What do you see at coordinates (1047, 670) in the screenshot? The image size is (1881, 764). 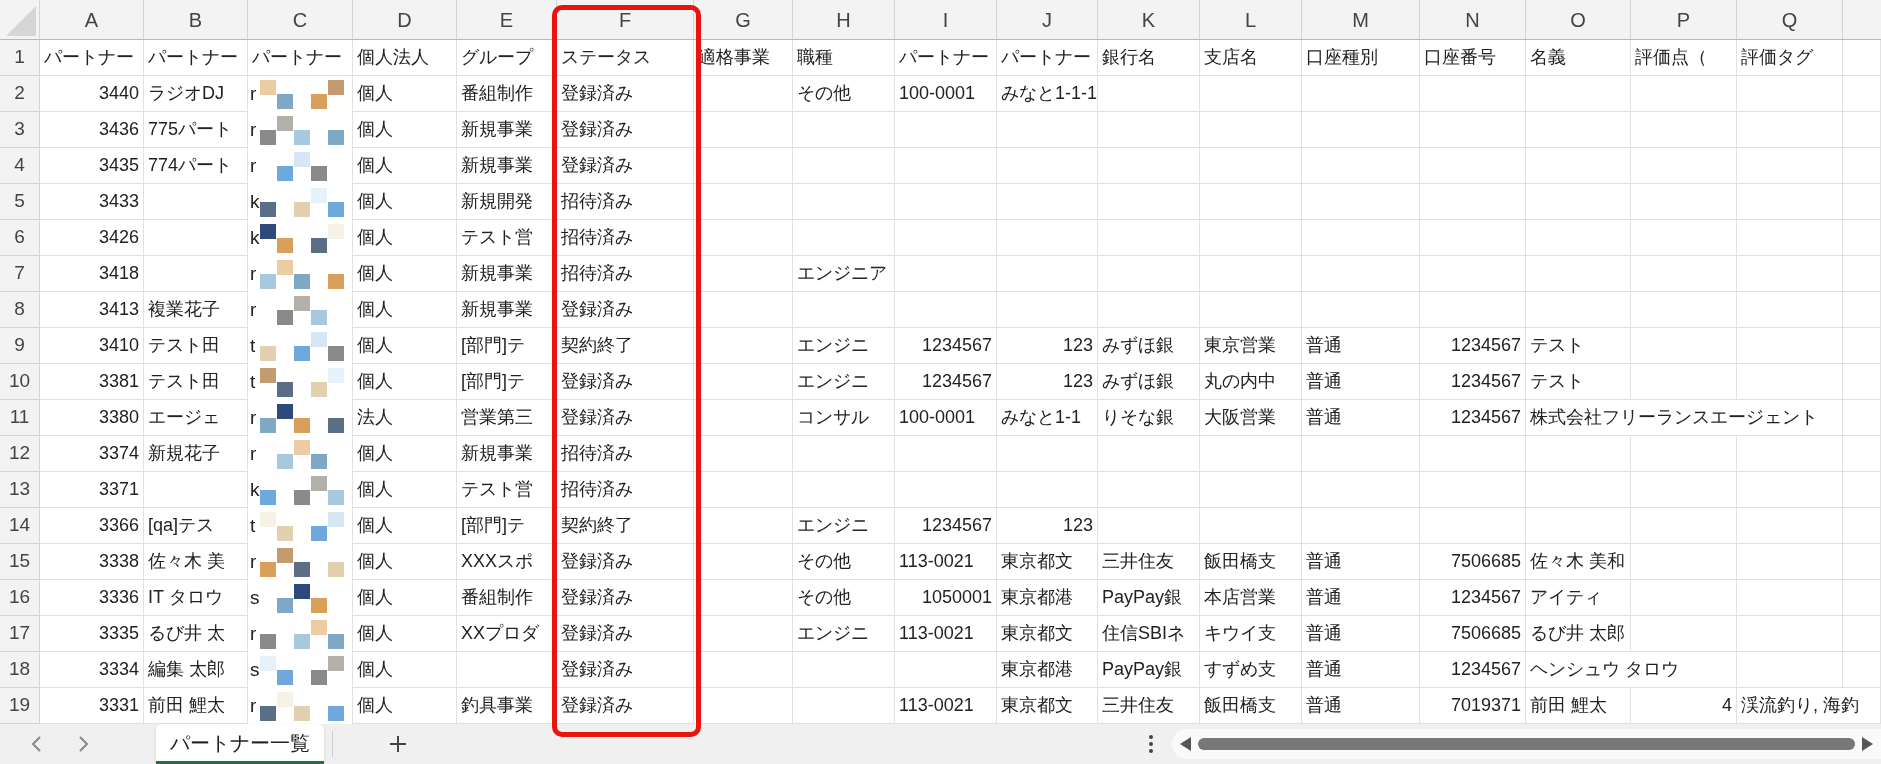 I see `table-cell: 東京都港` at bounding box center [1047, 670].